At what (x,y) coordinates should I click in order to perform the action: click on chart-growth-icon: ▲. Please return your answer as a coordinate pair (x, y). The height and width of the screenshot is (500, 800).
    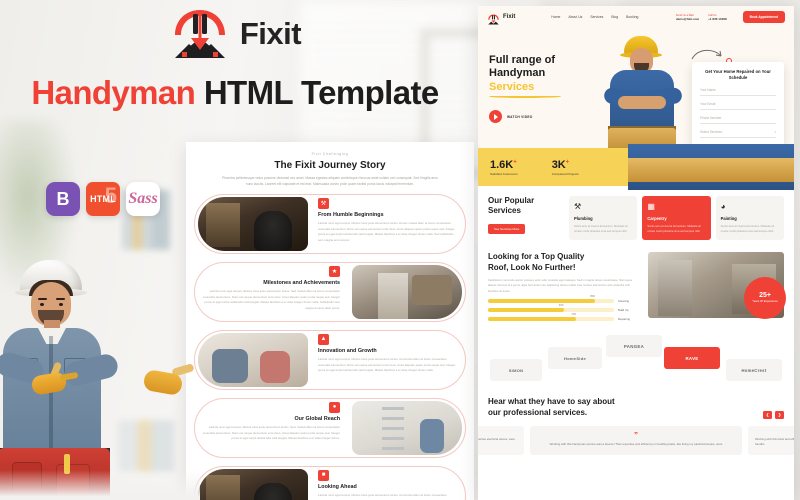
    Looking at the image, I should click on (323, 339).